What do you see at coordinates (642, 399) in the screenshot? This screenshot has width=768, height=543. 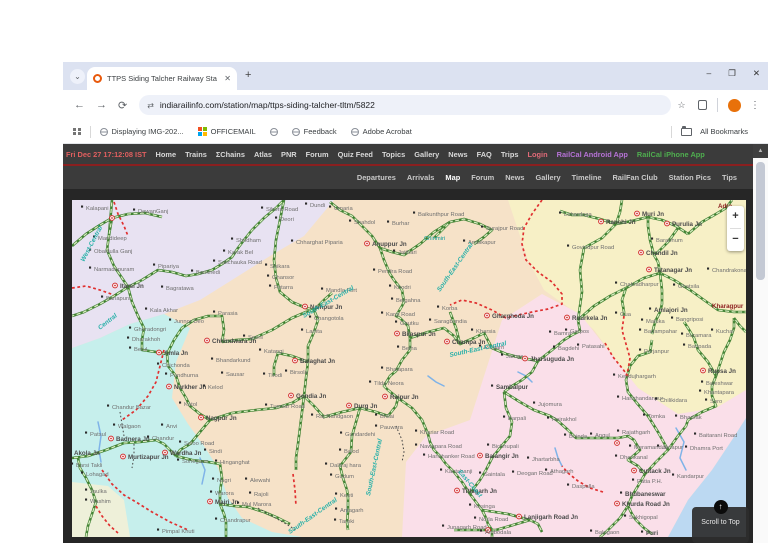 I see `map-station-label: Harichandanpur` at bounding box center [642, 399].